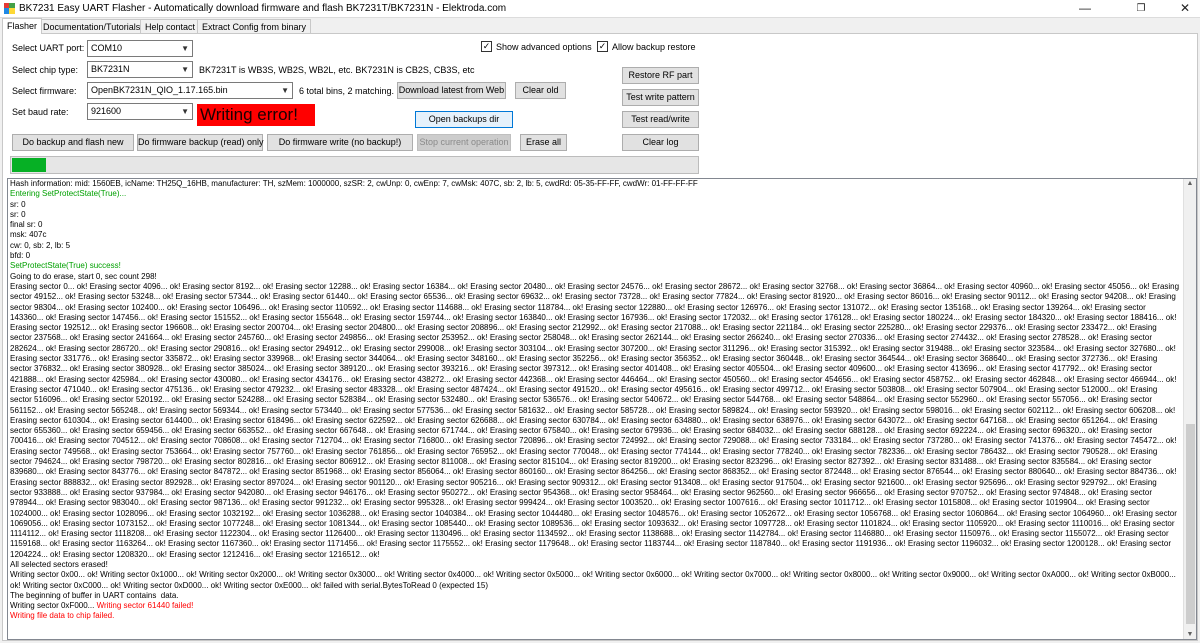  What do you see at coordinates (254, 26) in the screenshot?
I see `tab-extract-config: Extract Config from binary` at bounding box center [254, 26].